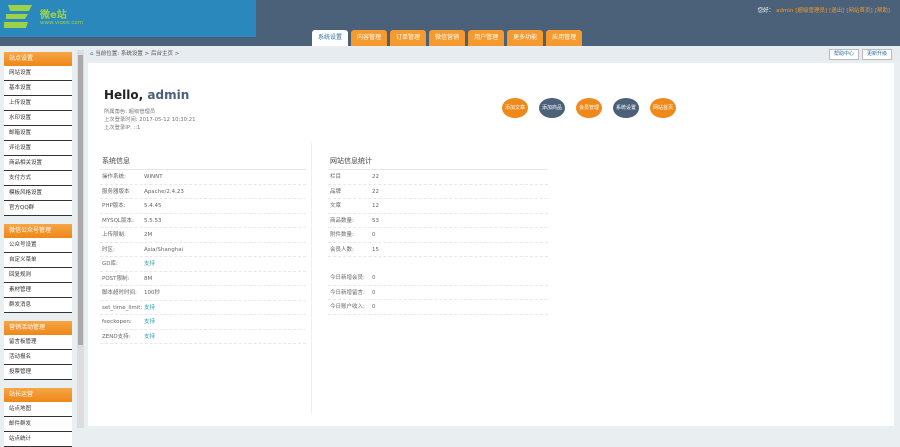 This screenshot has width=900, height=447. What do you see at coordinates (38, 133) in the screenshot?
I see `sidebar-item: 邮箱设置` at bounding box center [38, 133].